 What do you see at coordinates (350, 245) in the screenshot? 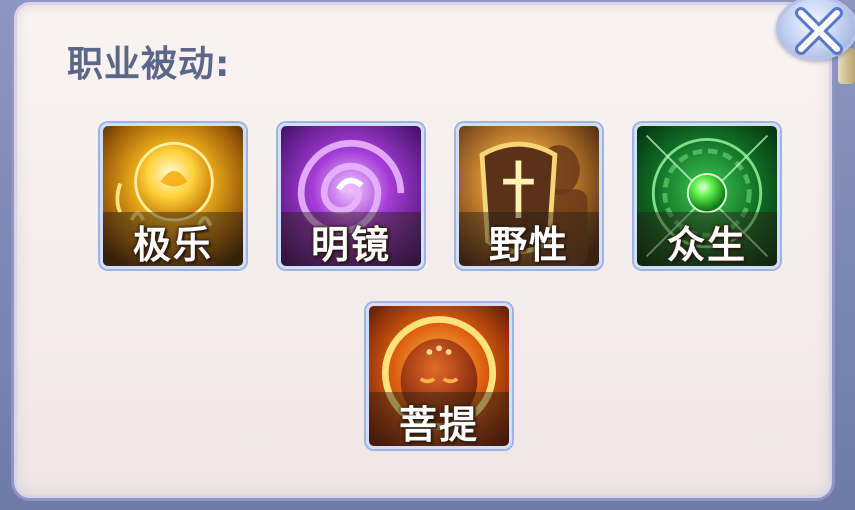
I see `skill-name: 明镜` at bounding box center [350, 245].